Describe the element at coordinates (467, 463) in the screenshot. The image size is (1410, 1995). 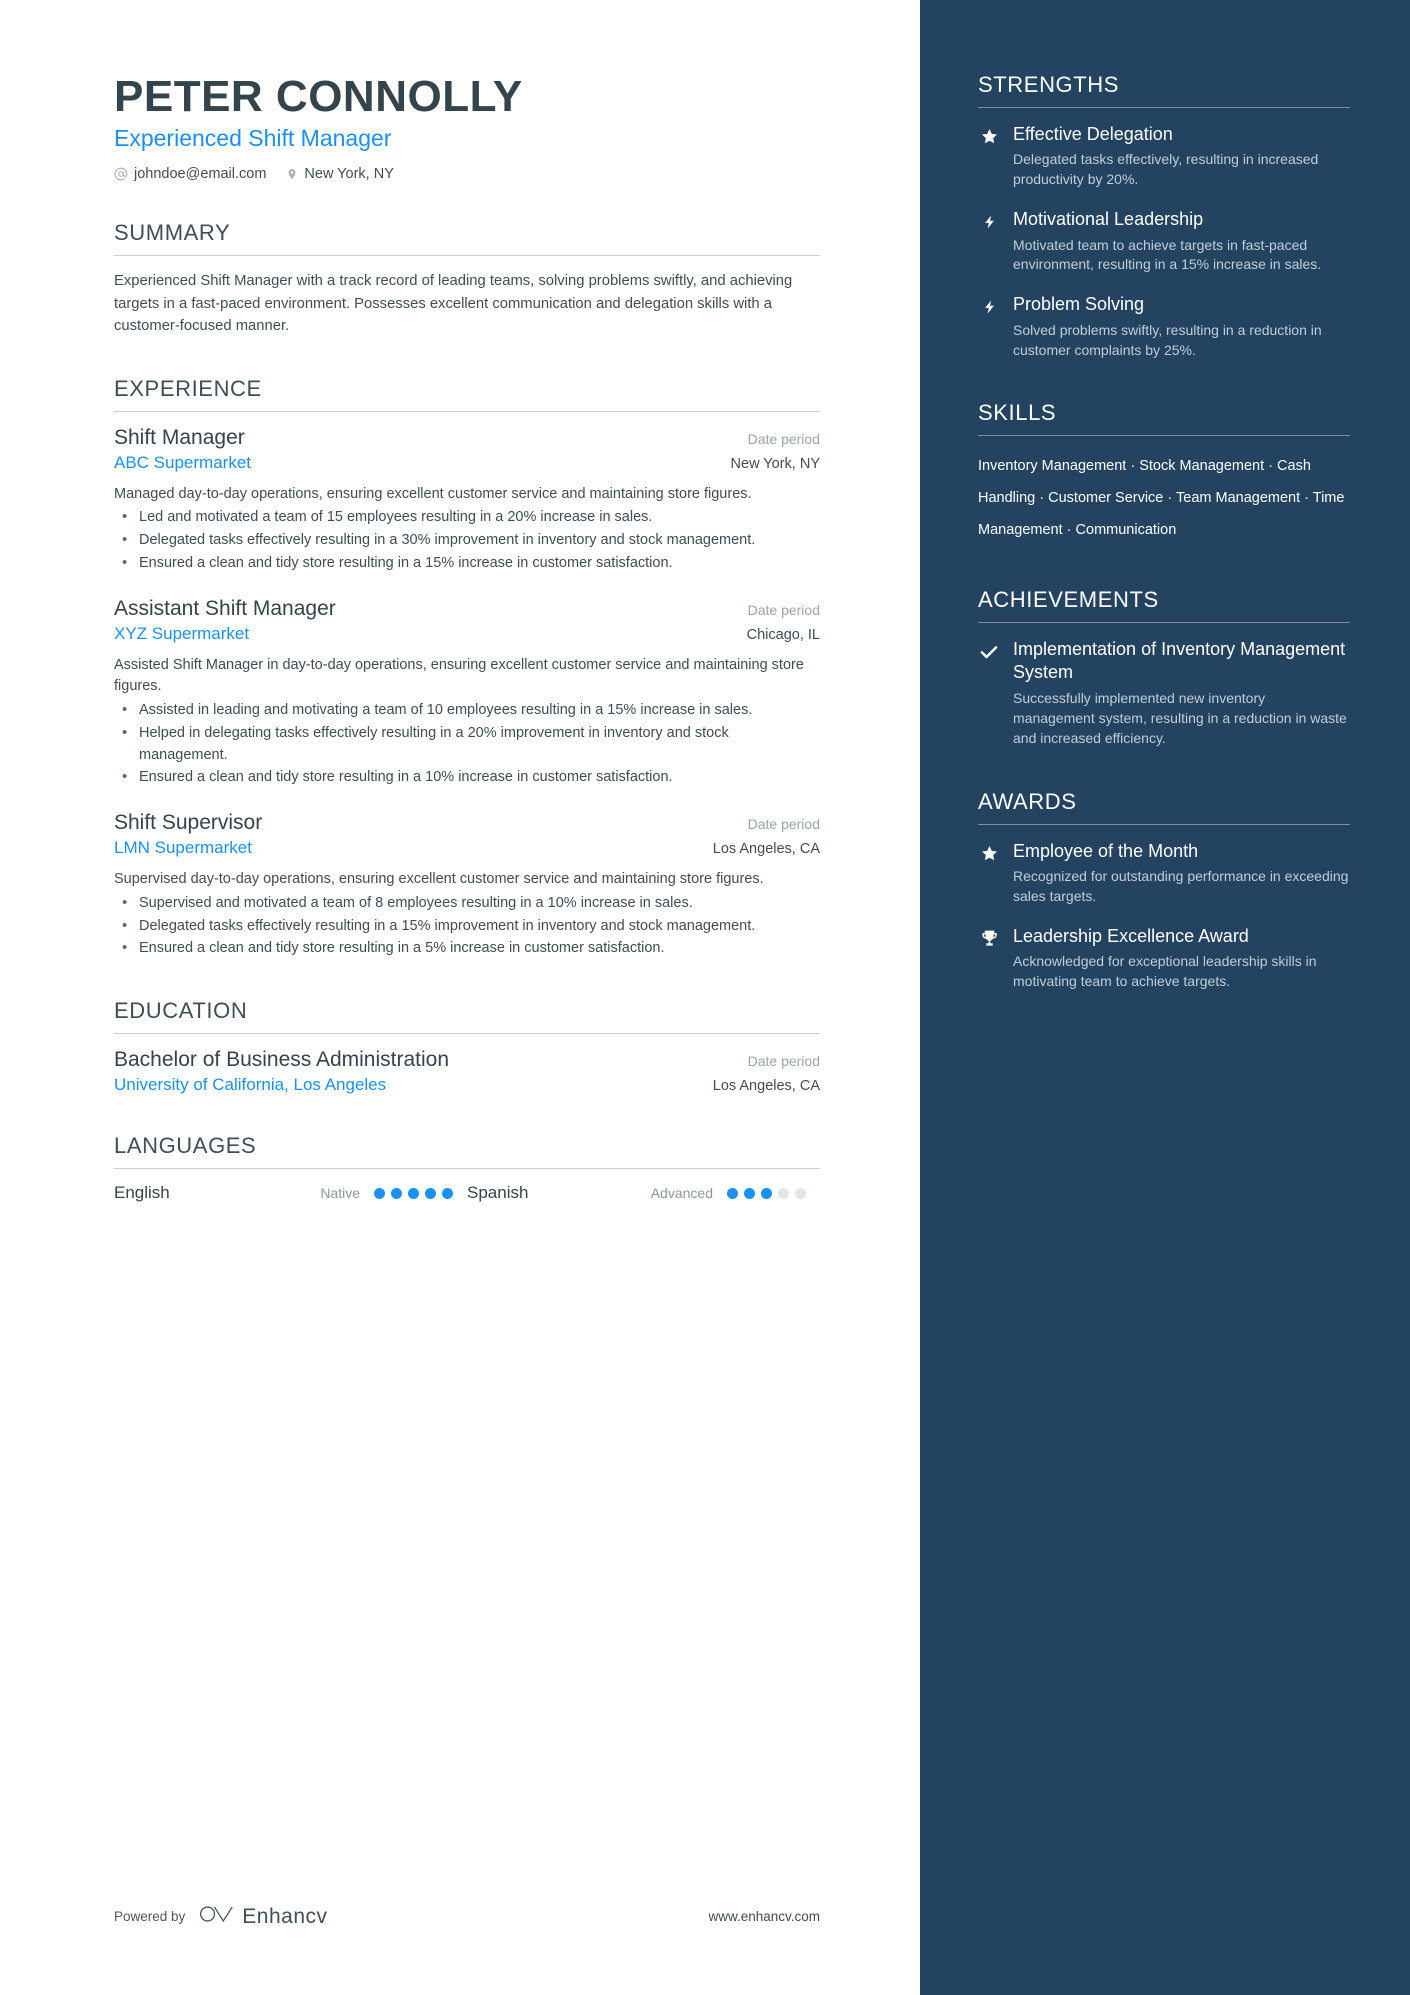
I see `experience-entry-subheader: ABC Supermarket New York, NY` at that location.